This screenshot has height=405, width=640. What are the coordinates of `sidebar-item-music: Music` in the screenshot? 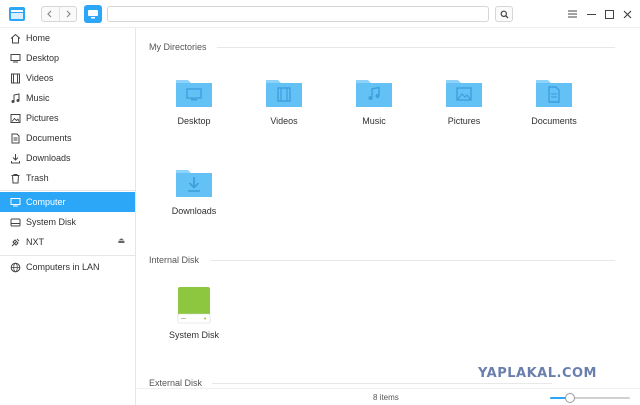 It's located at (67, 98).